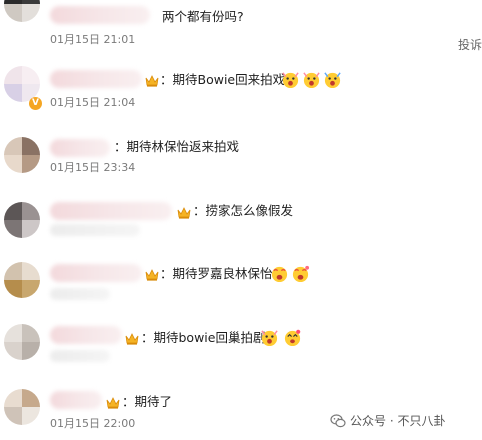 This screenshot has width=482, height=440. Describe the element at coordinates (203, 16) in the screenshot. I see `comment-text: 两个都有份吗?` at that location.